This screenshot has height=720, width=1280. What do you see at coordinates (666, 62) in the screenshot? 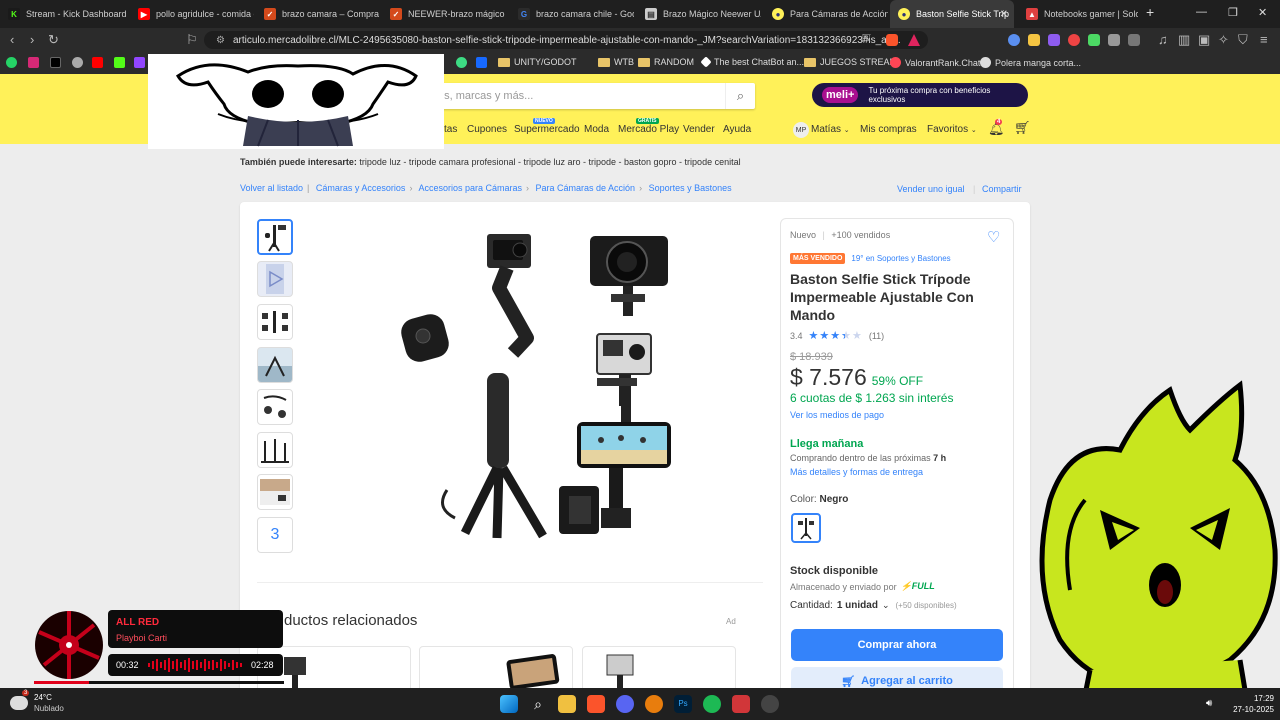
I see `bookmark-random: RANDOM` at bounding box center [666, 62].